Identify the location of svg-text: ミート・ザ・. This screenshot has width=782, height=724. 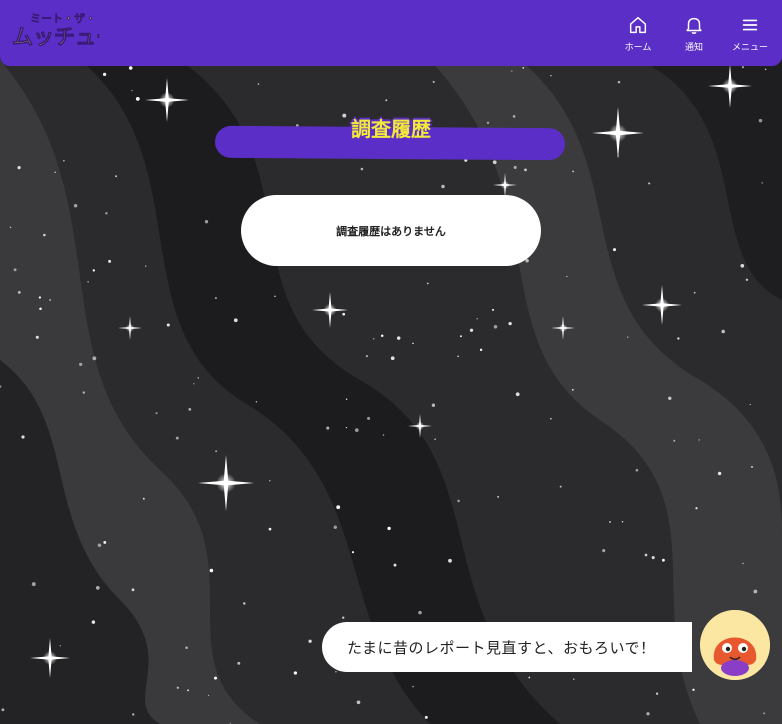
(63, 18).